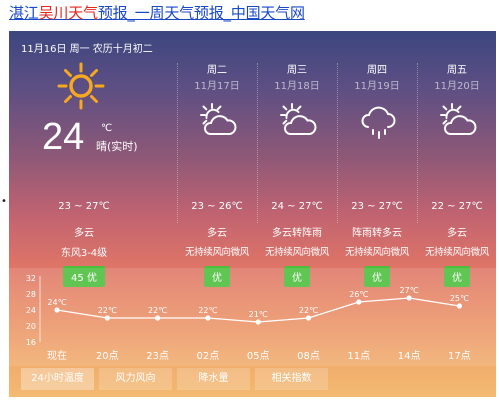 The image size is (499, 405). I want to click on title-rest: 预报_一周天气预报_中国天气网, so click(201, 13).